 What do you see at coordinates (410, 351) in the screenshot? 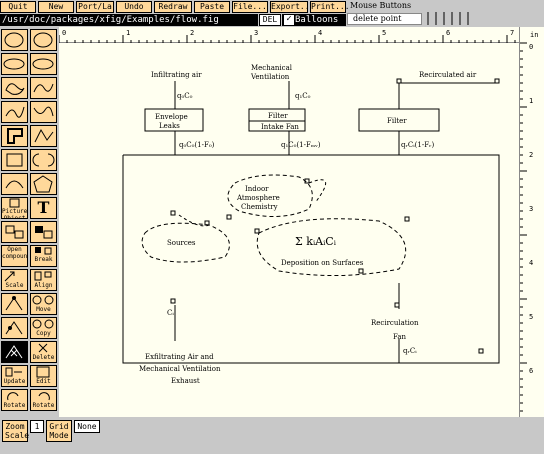
I see `label-qrci: qᵣCᵢ` at bounding box center [410, 351].